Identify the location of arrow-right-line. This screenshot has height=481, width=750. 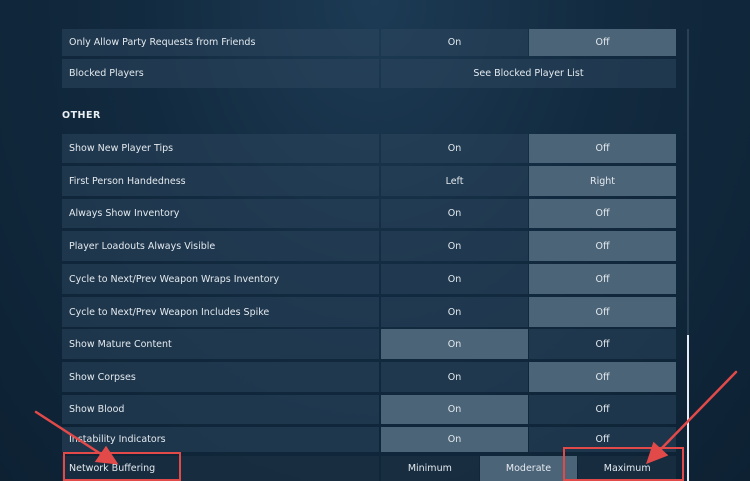
(698, 411).